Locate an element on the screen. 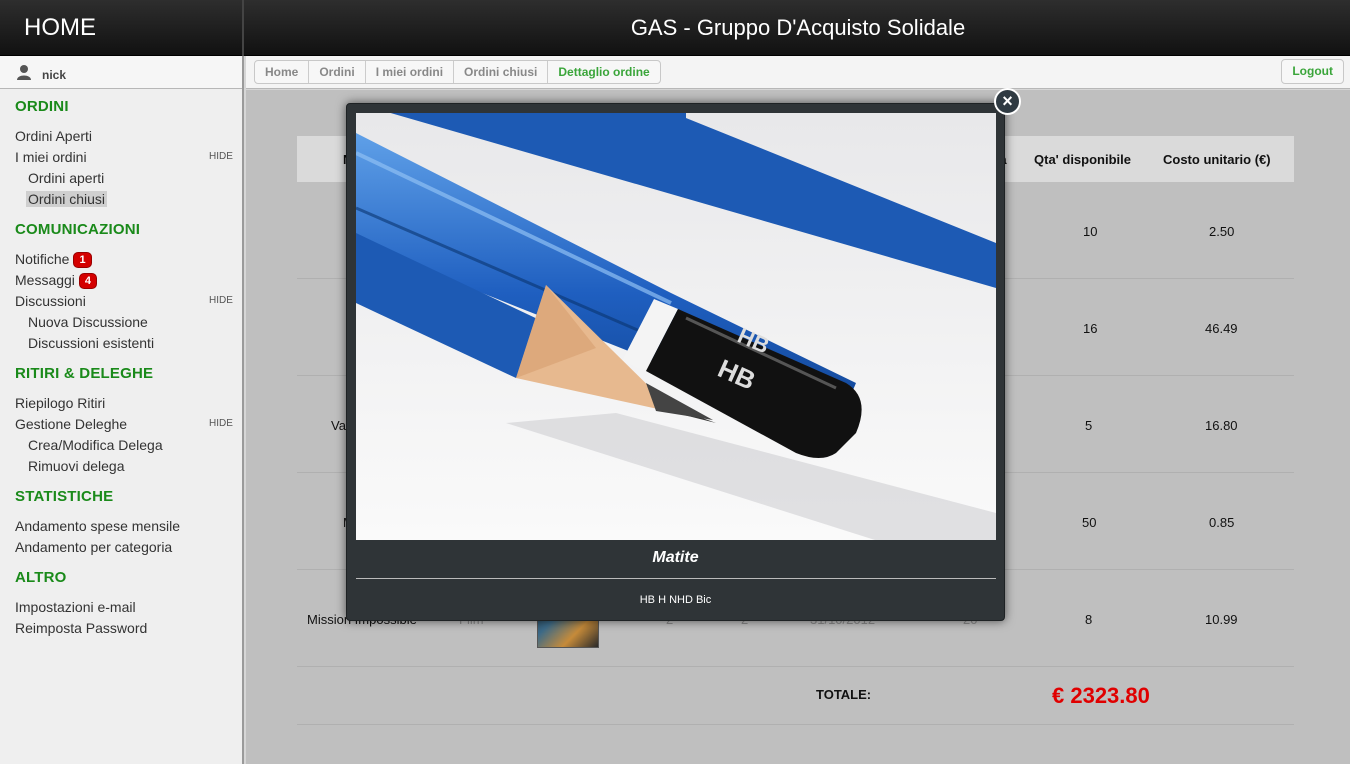 Image resolution: width=1350 pixels, height=764 pixels. cell-costo: 46.49 is located at coordinates (1221, 328).